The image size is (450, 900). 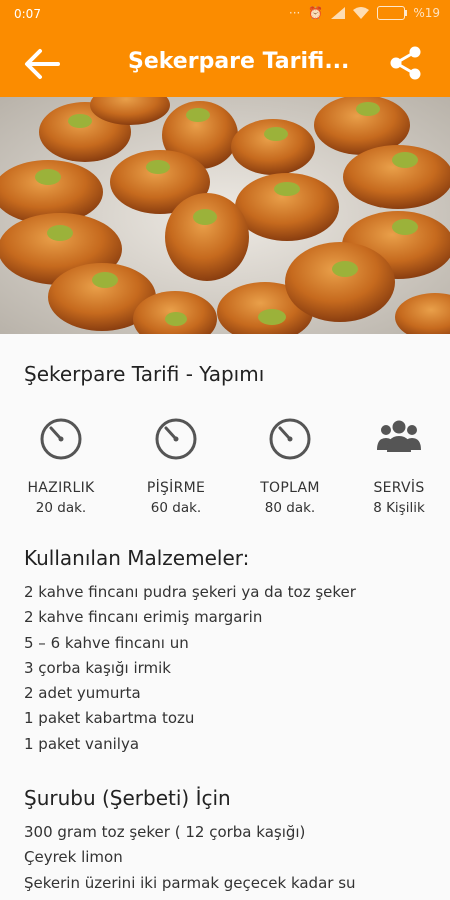 What do you see at coordinates (27, 14) in the screenshot?
I see `status-time: 0:07` at bounding box center [27, 14].